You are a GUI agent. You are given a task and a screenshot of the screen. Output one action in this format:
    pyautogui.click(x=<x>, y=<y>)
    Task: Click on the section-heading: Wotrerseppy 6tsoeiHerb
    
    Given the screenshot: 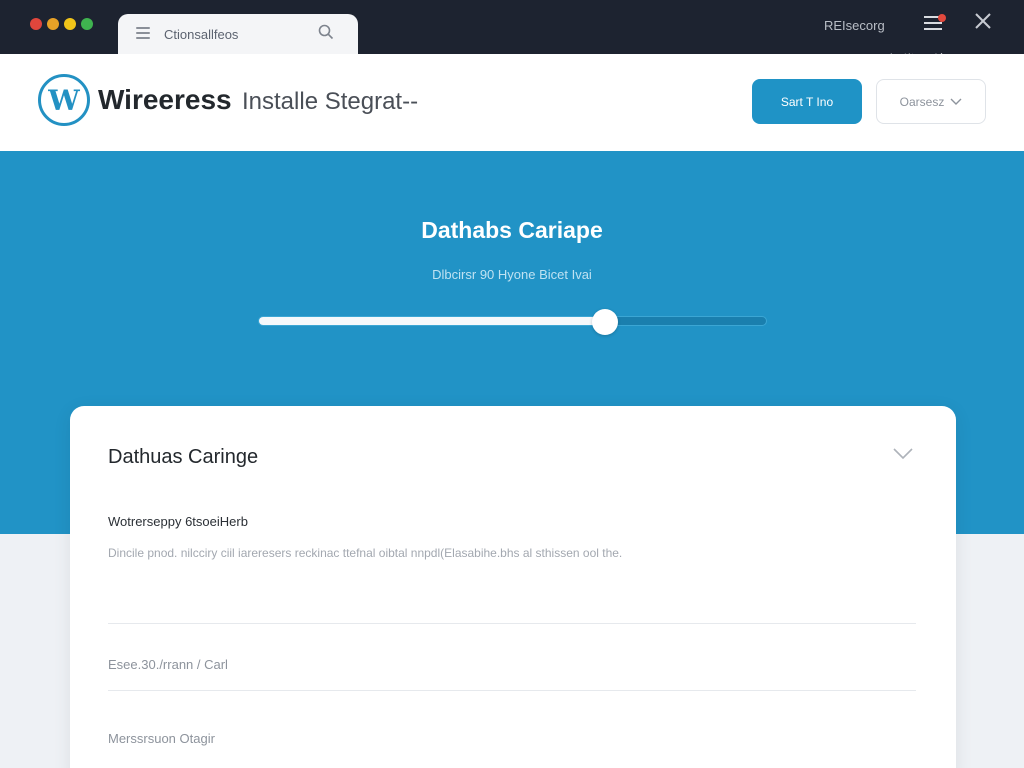 What is the action you would take?
    pyautogui.click(x=178, y=521)
    